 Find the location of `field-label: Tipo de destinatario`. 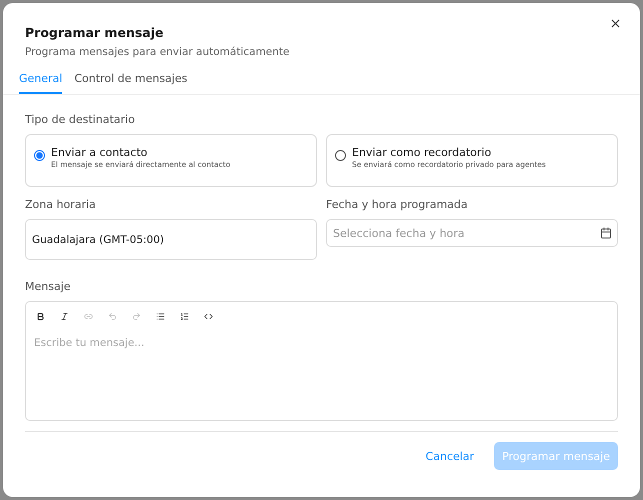

field-label: Tipo de destinatario is located at coordinates (80, 119).